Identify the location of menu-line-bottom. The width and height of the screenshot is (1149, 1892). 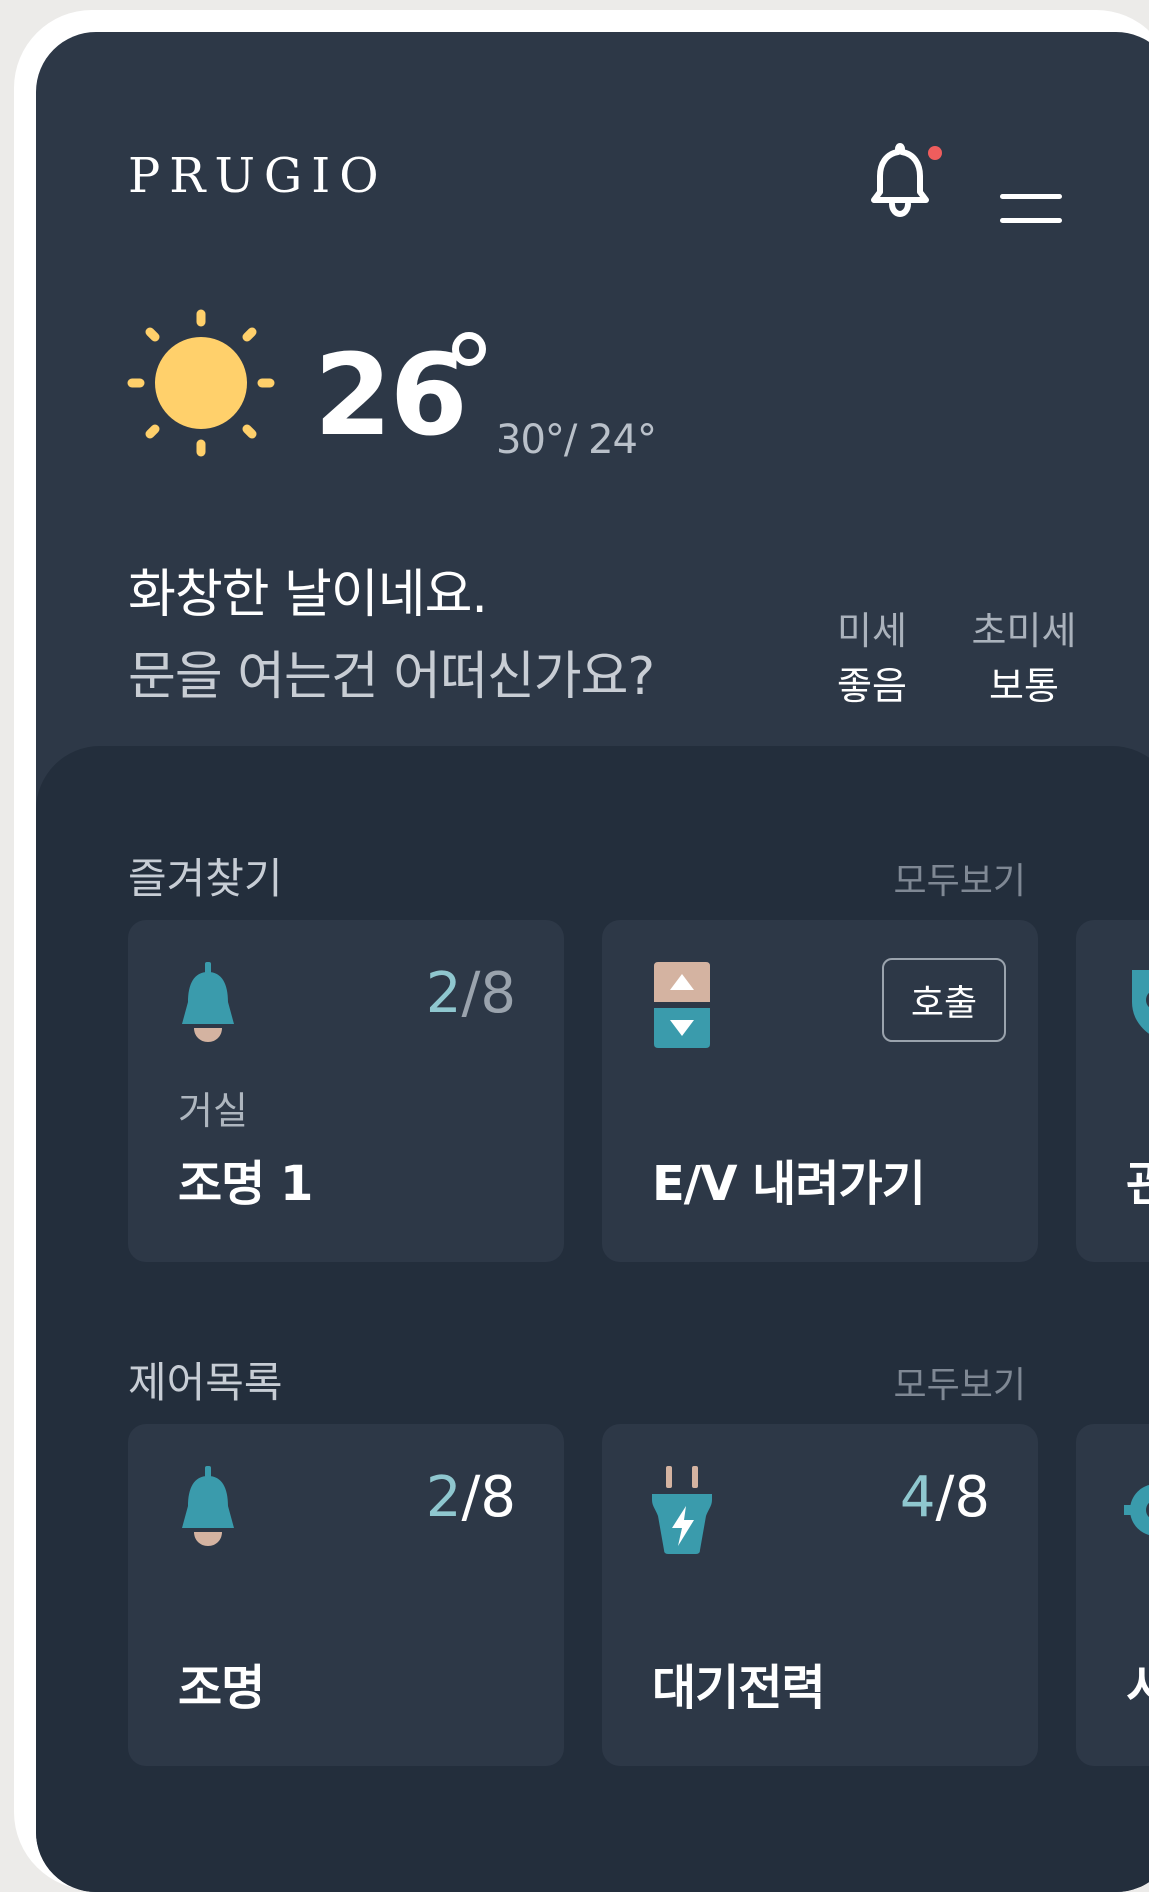
(1031, 220).